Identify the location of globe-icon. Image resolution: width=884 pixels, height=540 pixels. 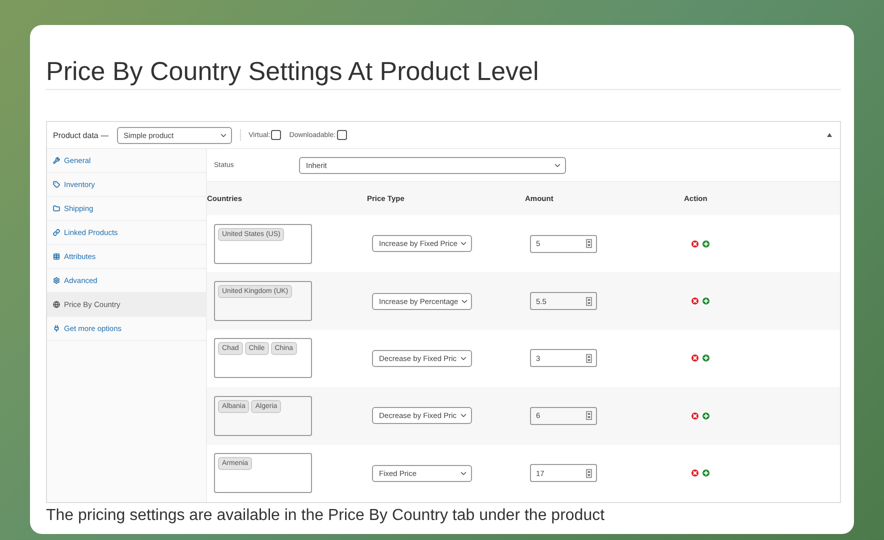
(56, 304).